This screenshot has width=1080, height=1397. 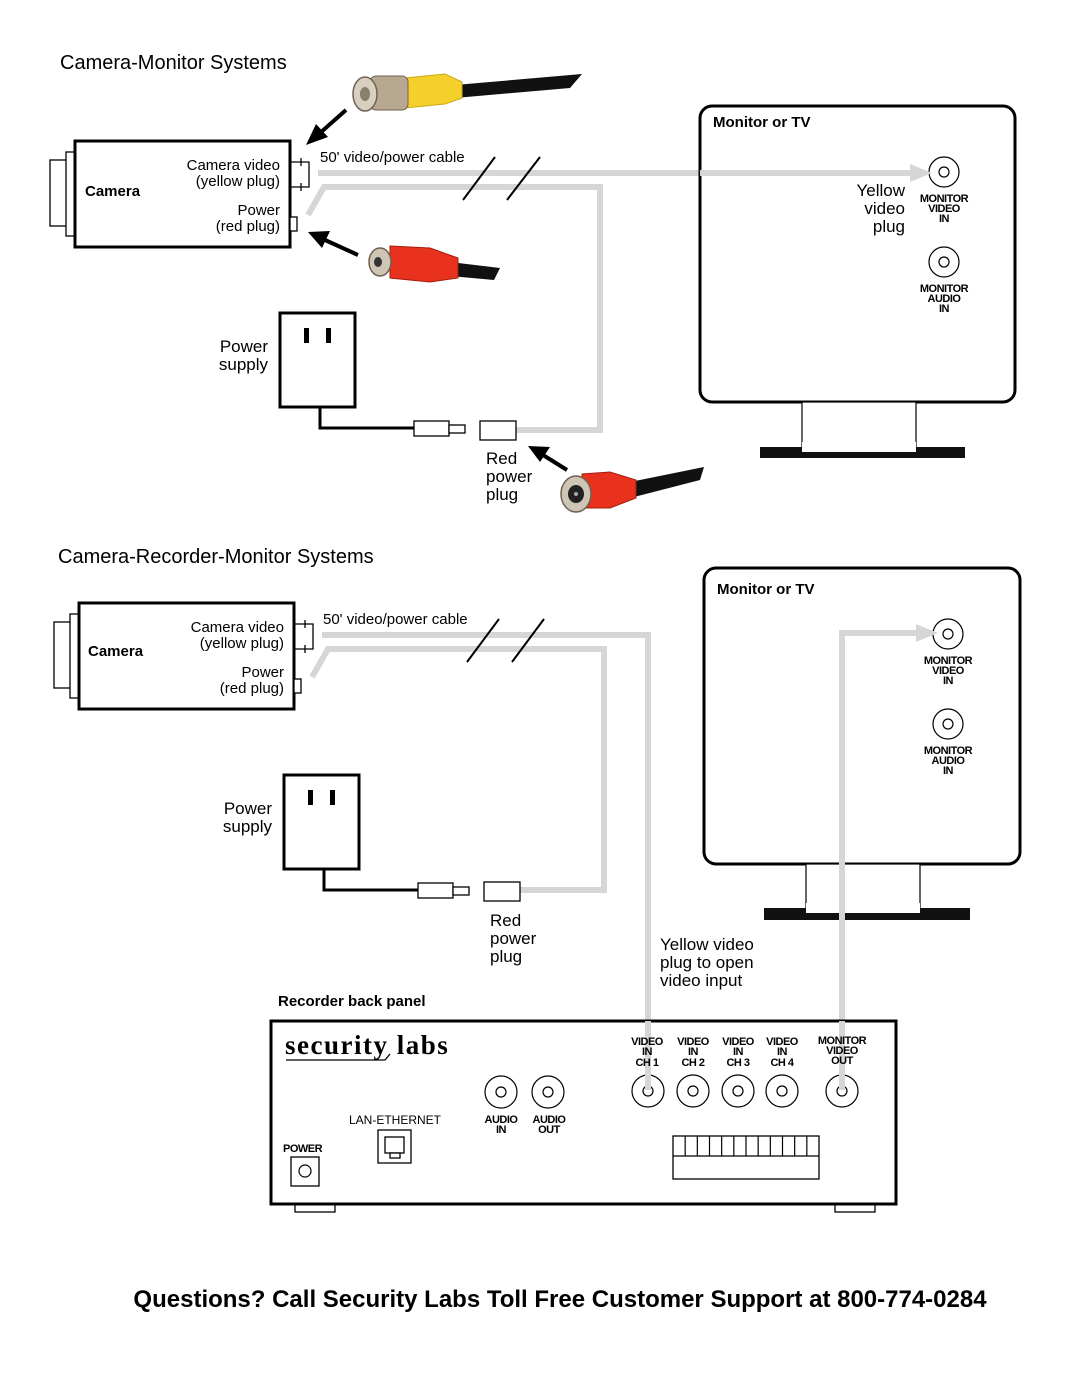 I want to click on s1-yellow-bnc-plug-icon, so click(x=467, y=92).